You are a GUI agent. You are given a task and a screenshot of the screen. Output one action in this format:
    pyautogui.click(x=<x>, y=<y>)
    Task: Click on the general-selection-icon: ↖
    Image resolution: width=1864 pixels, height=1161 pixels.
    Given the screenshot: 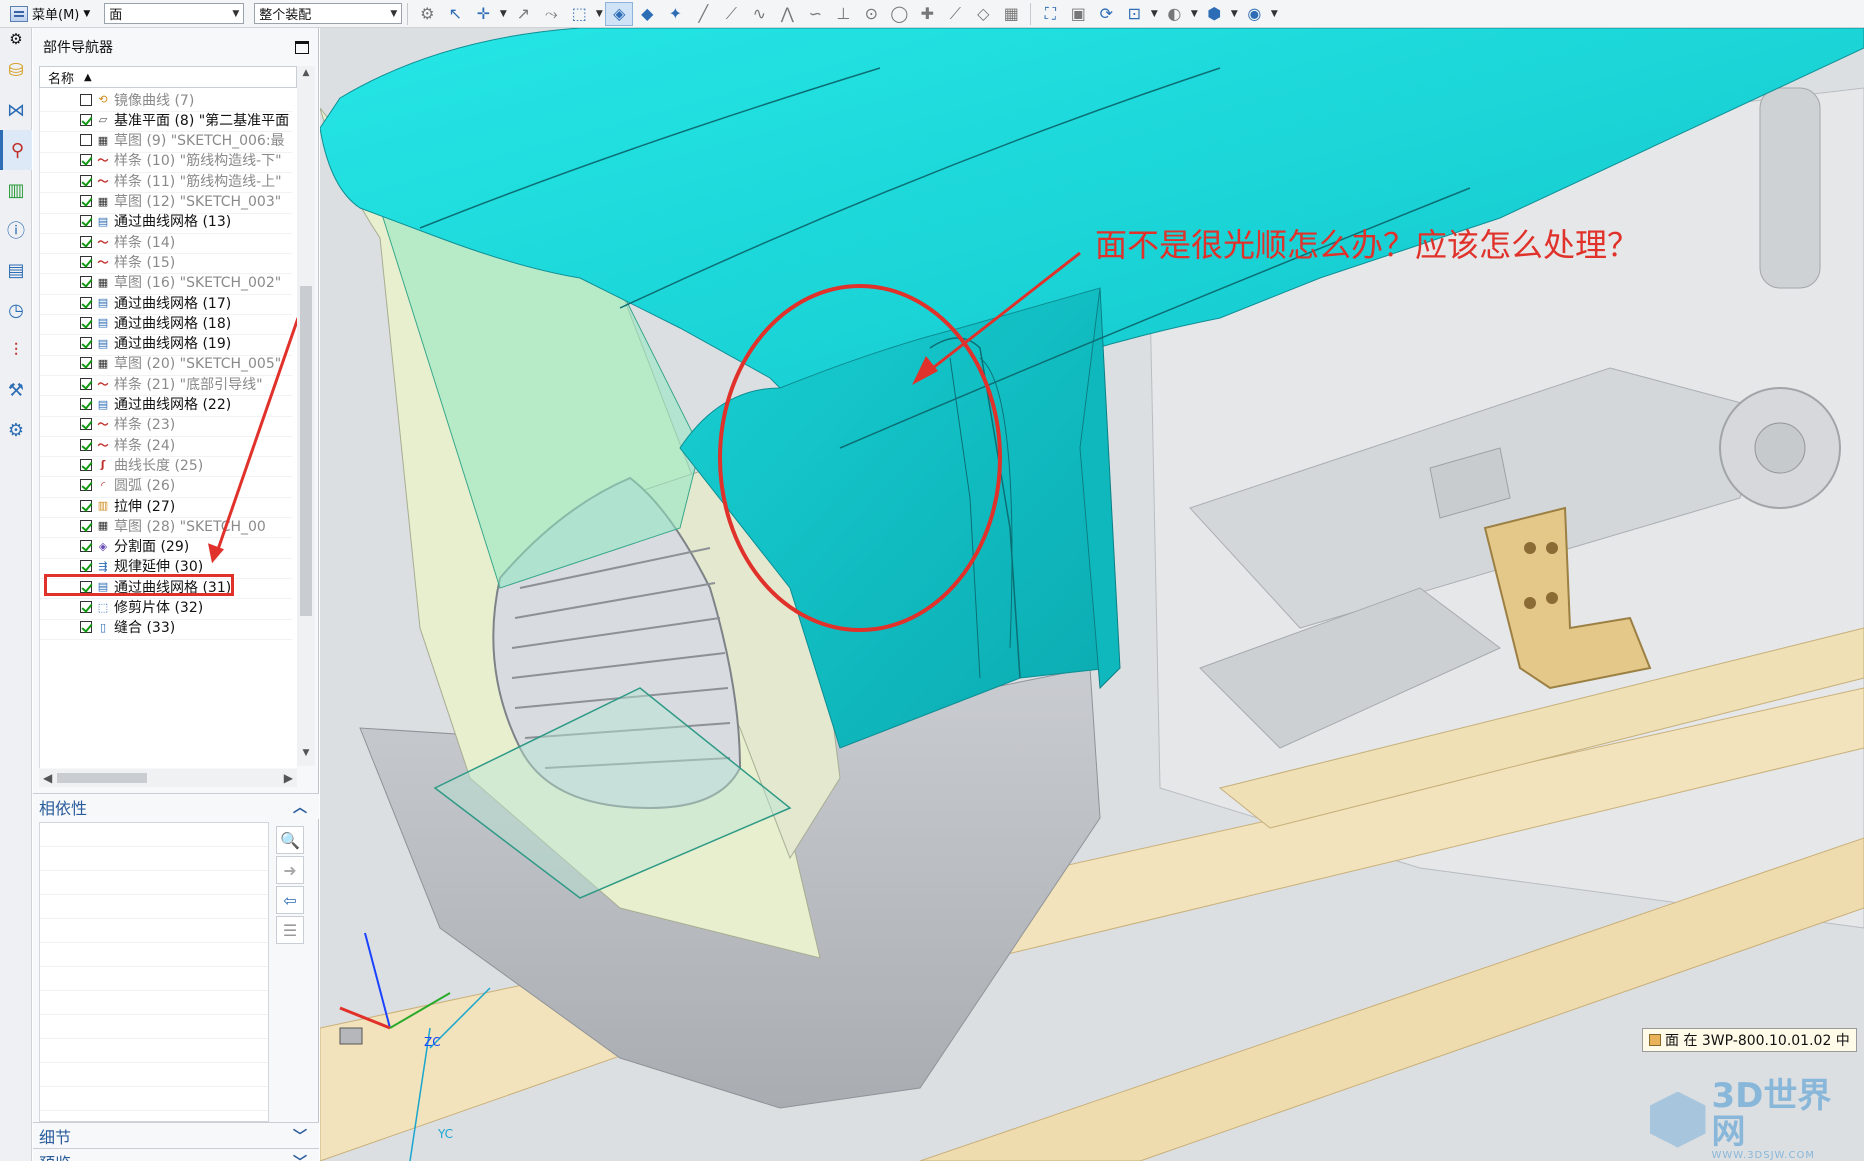 What is the action you would take?
    pyautogui.click(x=455, y=14)
    